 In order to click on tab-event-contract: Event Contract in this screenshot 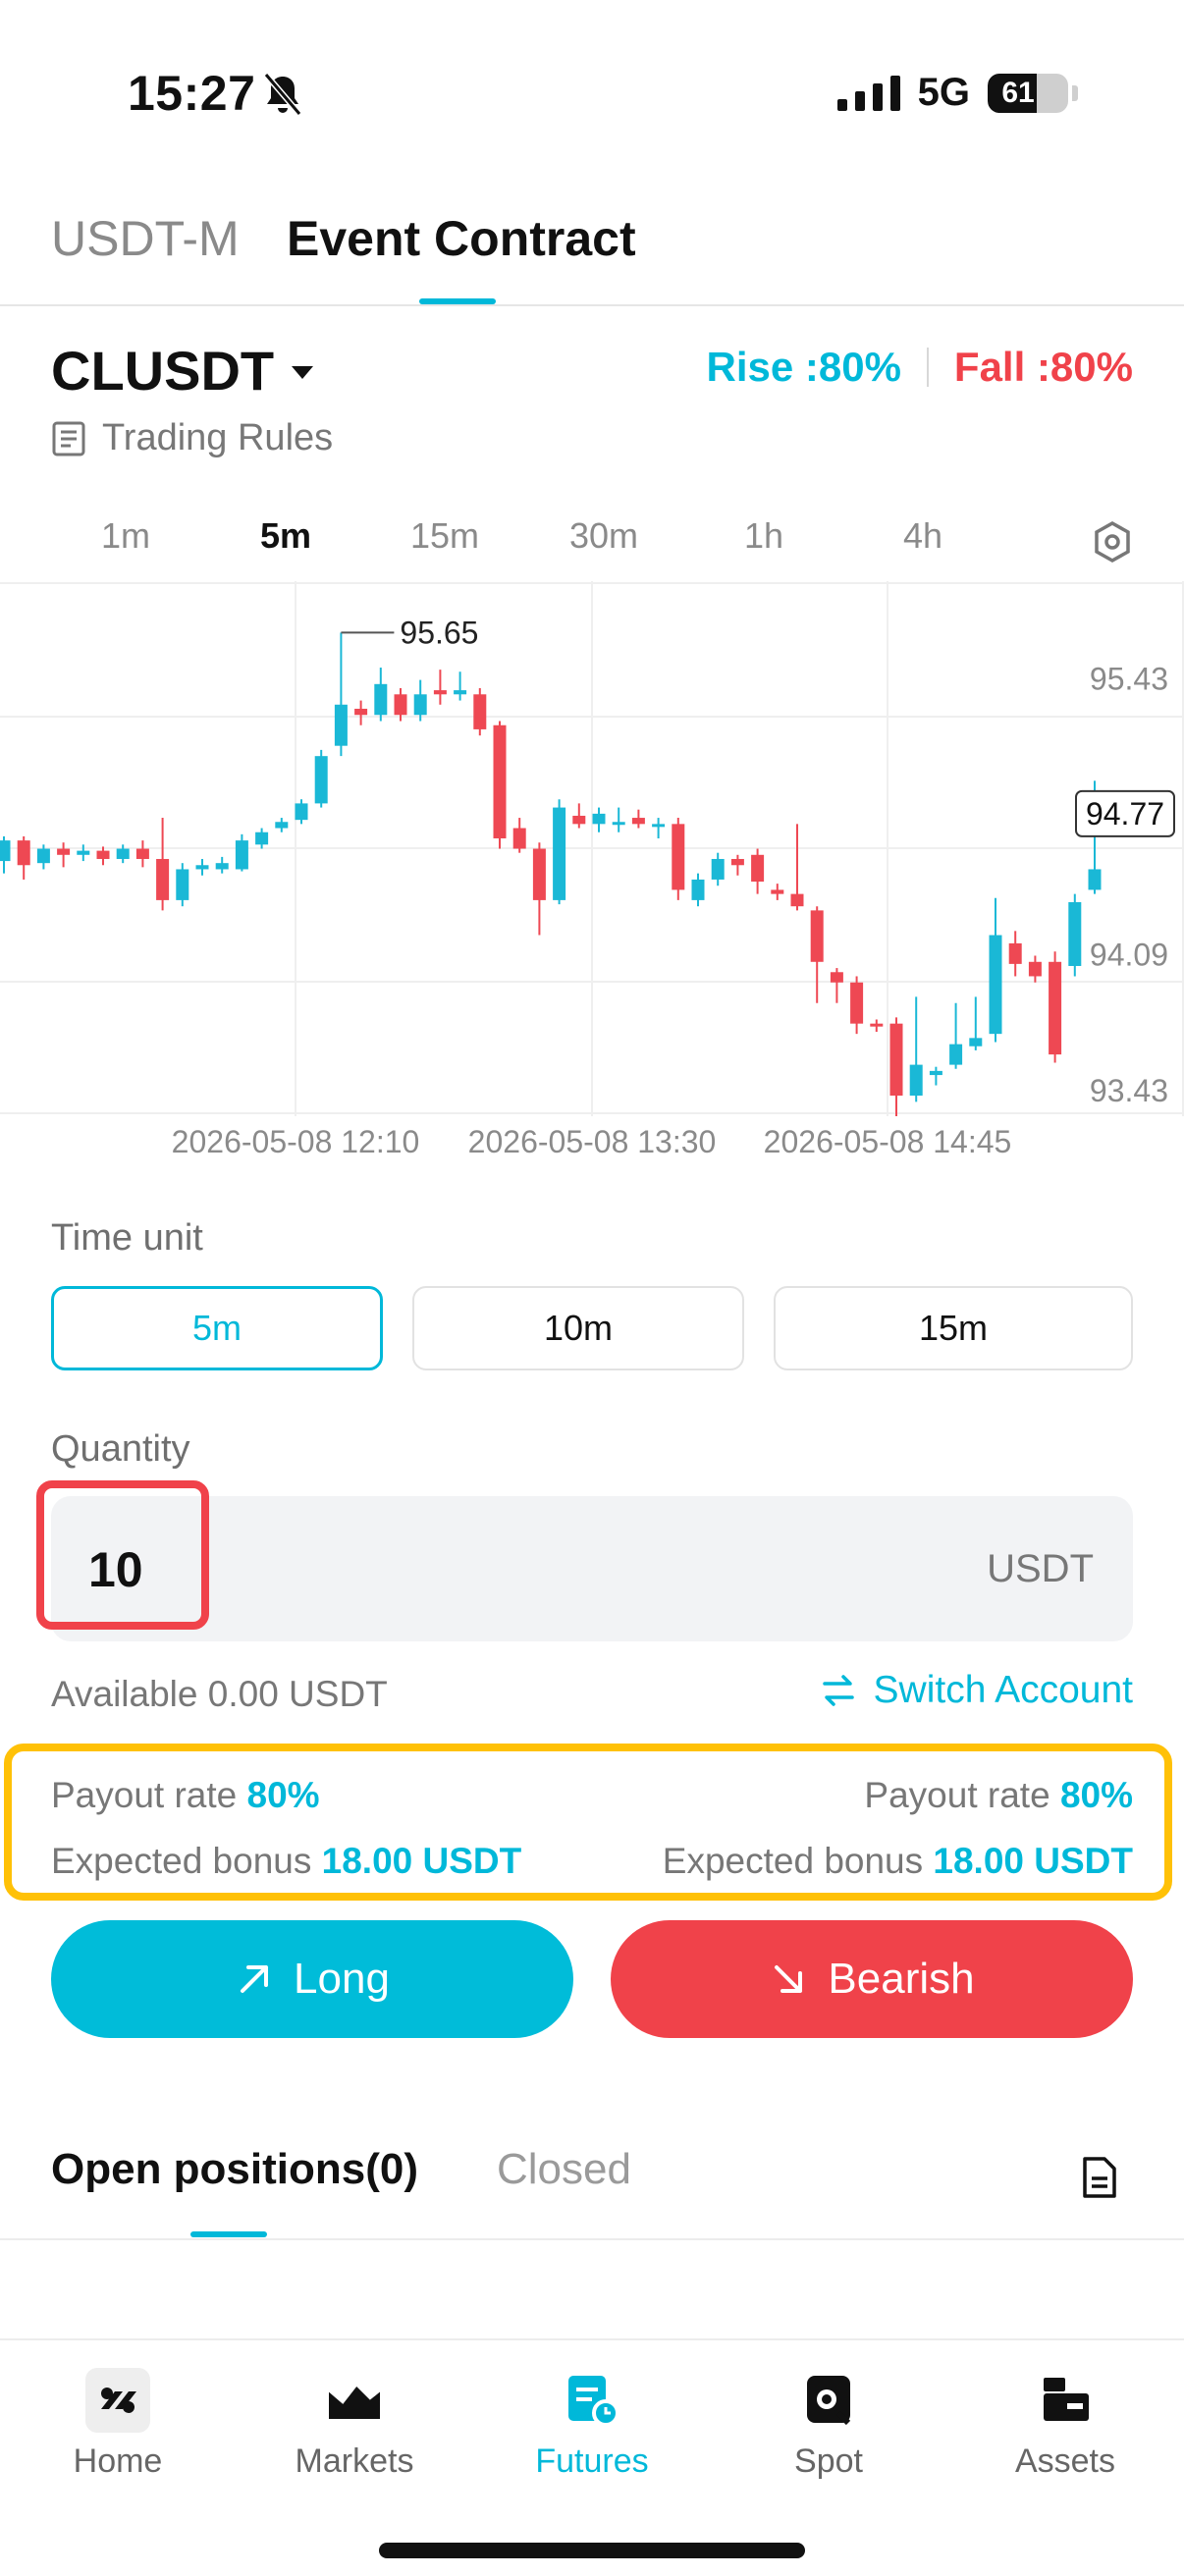, I will do `click(462, 238)`.